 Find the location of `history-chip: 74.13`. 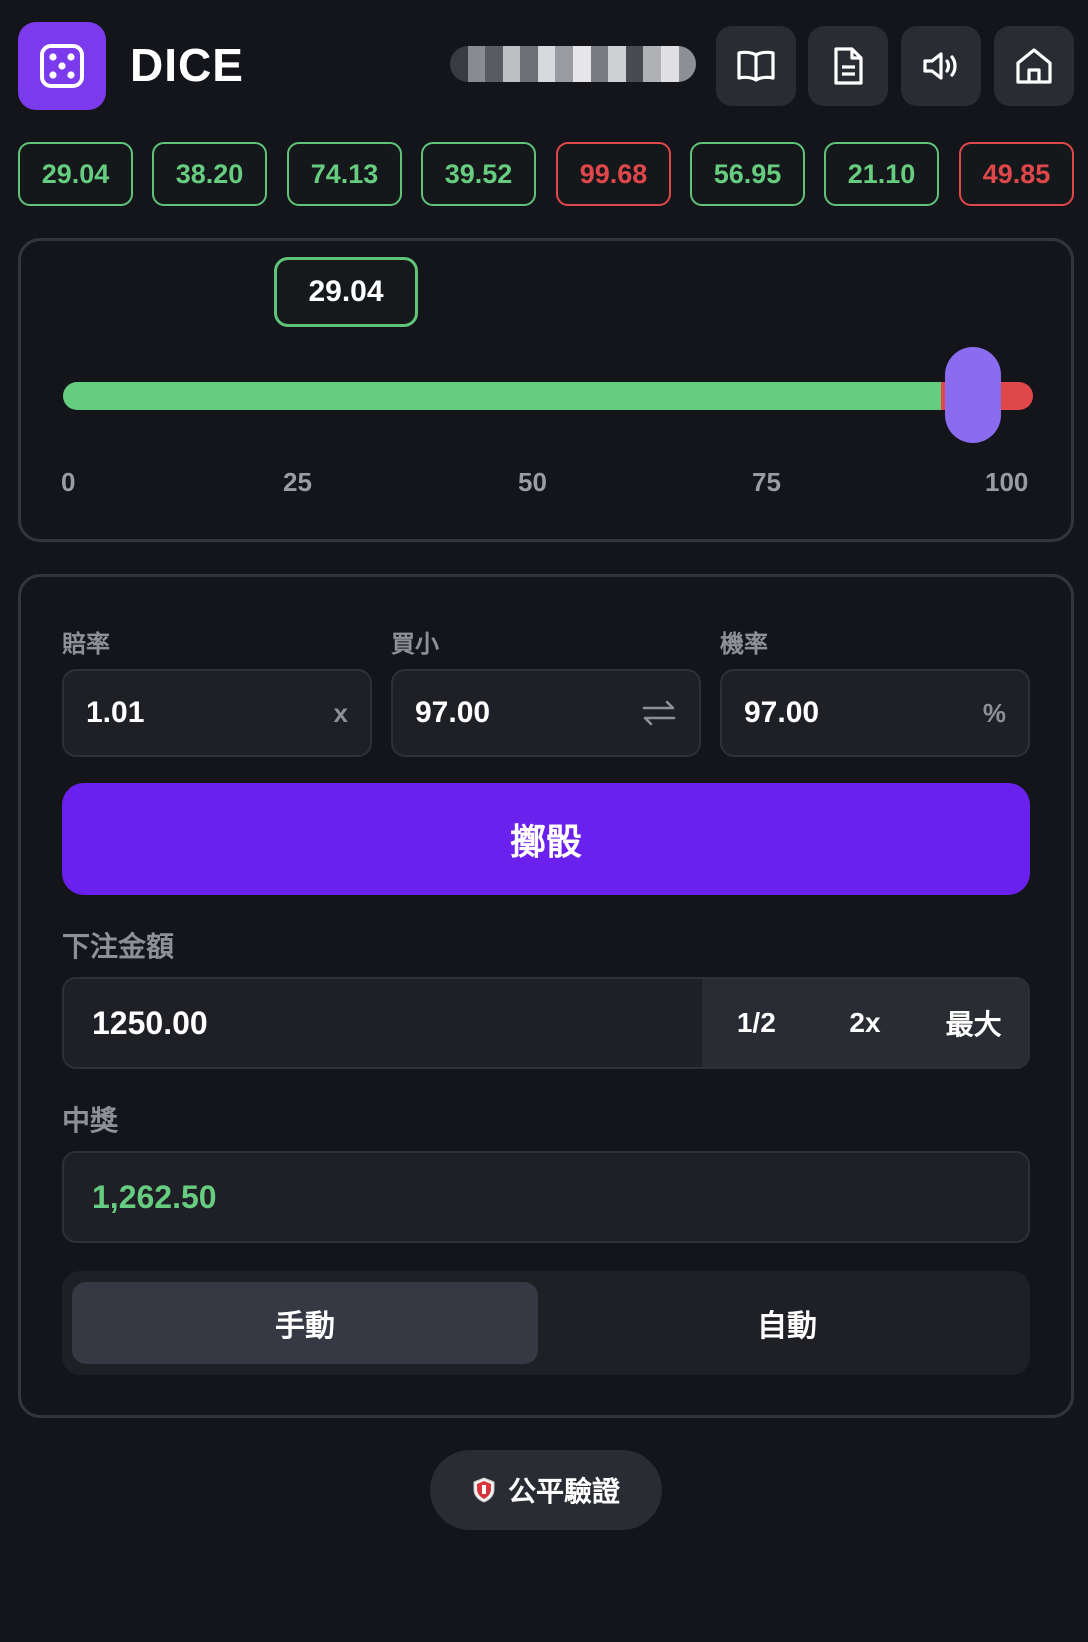

history-chip: 74.13 is located at coordinates (344, 174).